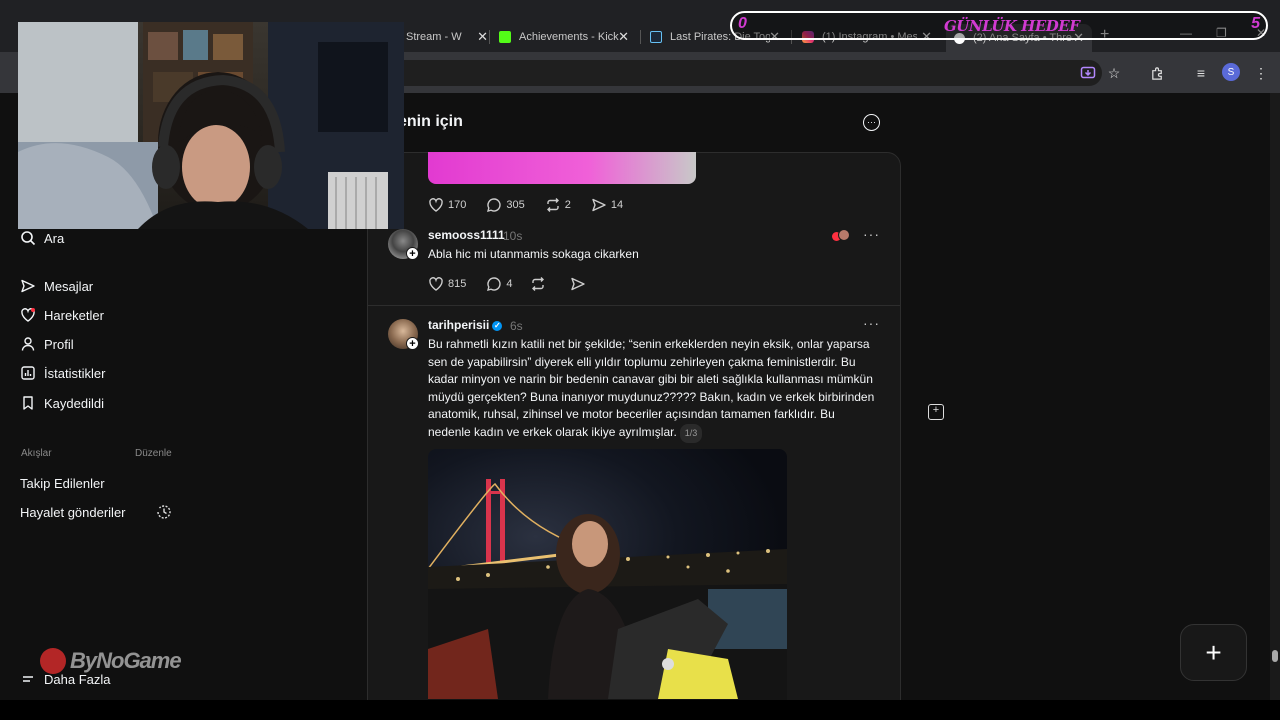 The height and width of the screenshot is (720, 1280). What do you see at coordinates (567, 205) in the screenshot?
I see `repost-count: 2` at bounding box center [567, 205].